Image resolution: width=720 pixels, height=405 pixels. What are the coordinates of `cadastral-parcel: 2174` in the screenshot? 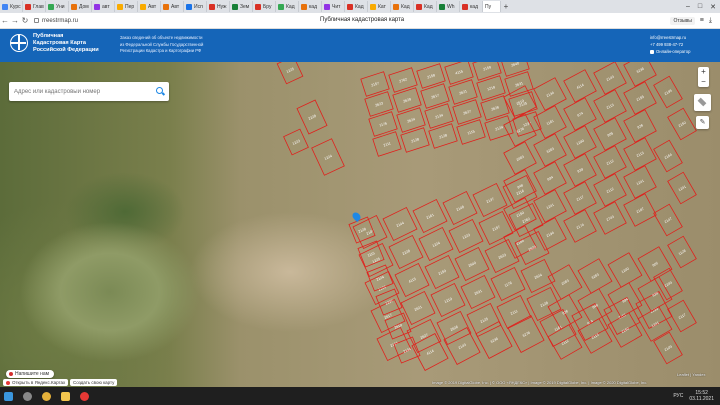 It's located at (580, 226).